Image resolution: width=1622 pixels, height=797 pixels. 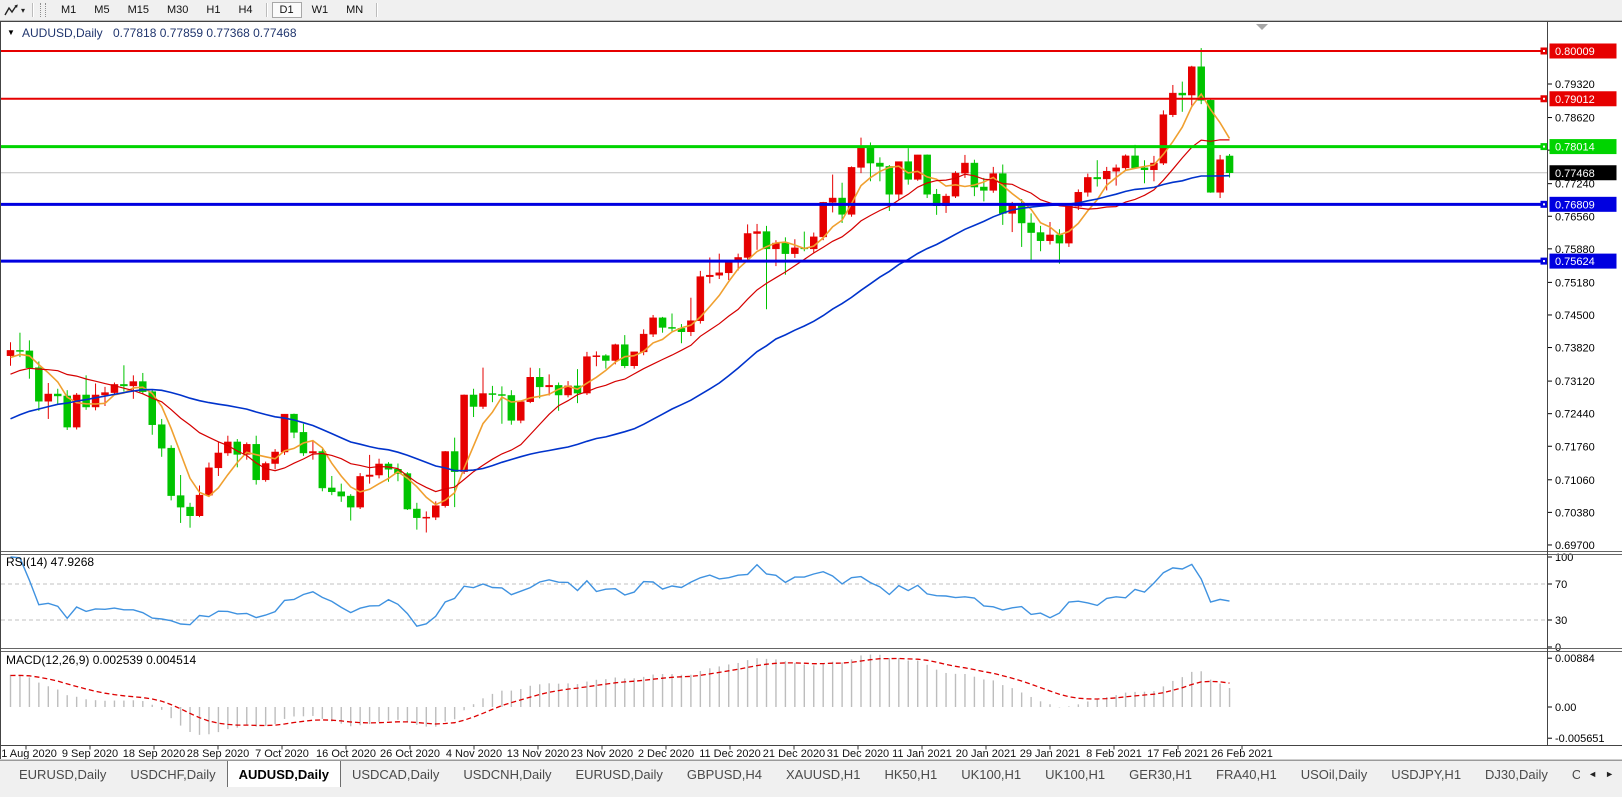 What do you see at coordinates (1575, 546) in the screenshot?
I see `price-tick-label: 0.69700` at bounding box center [1575, 546].